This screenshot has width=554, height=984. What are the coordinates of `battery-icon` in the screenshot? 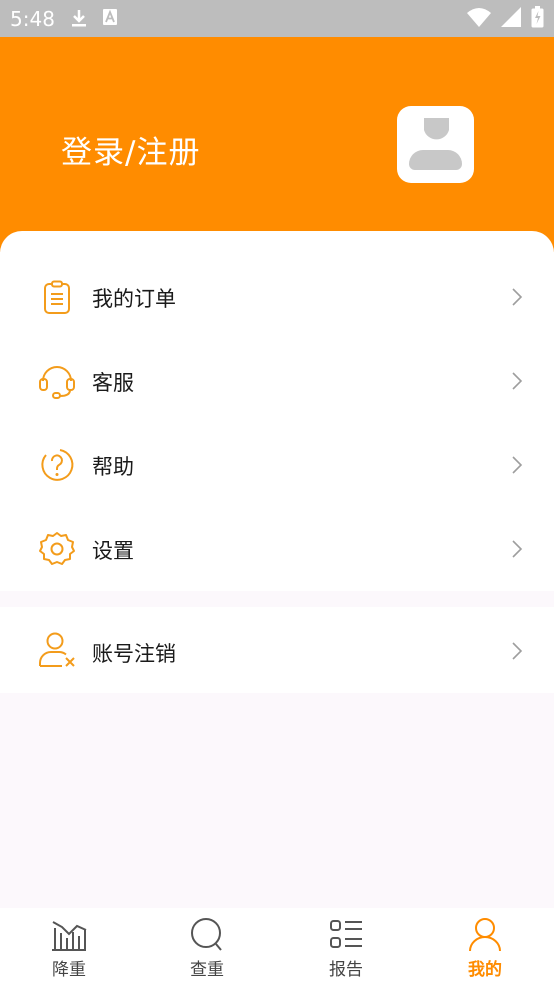 It's located at (537, 17).